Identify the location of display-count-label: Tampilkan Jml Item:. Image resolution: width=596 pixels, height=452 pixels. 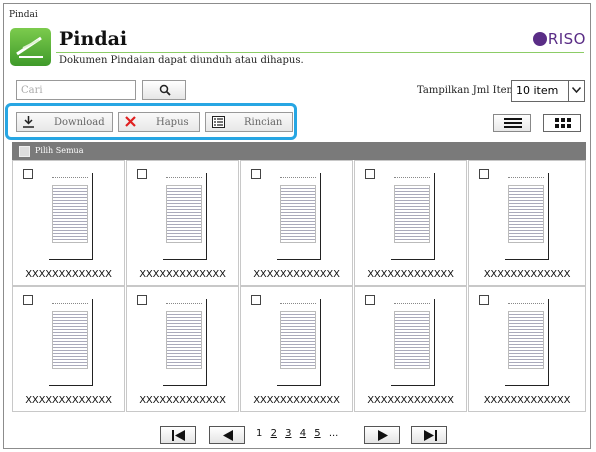
(468, 90).